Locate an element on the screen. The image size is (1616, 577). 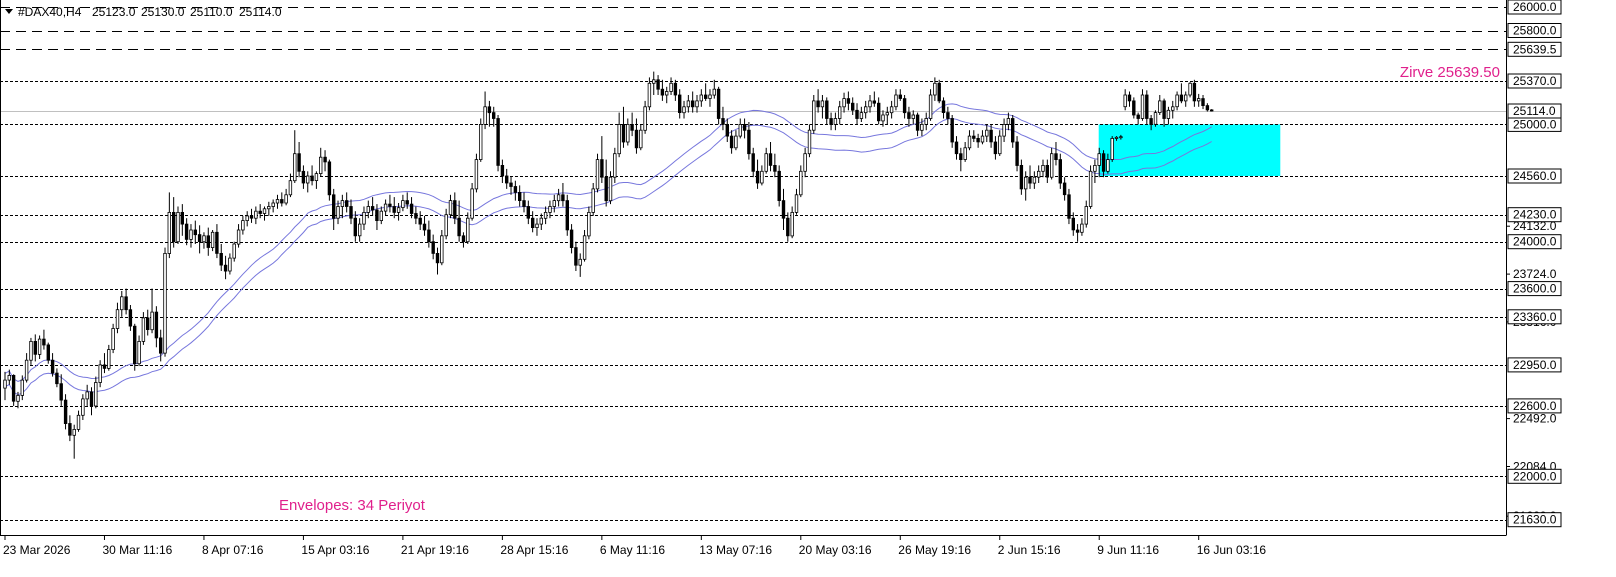
level-price-tag: 25000.0 is located at coordinates (1534, 124).